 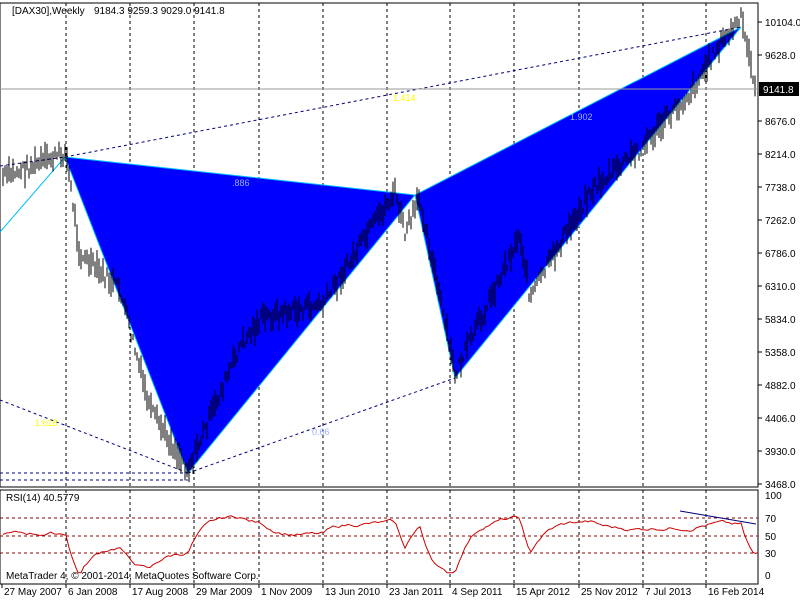 I want to click on price-tick-label: 6310.0, so click(x=780, y=287).